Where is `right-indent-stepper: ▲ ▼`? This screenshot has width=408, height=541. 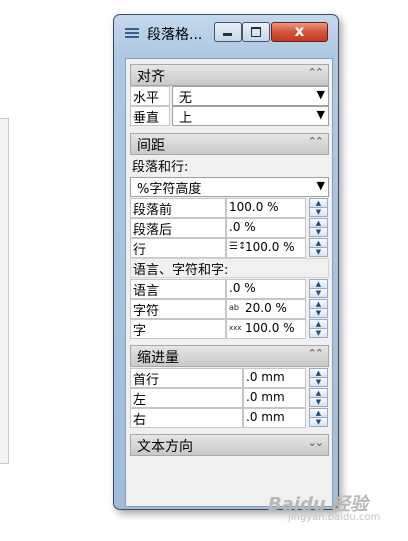 right-indent-stepper: ▲ ▼ is located at coordinates (318, 417).